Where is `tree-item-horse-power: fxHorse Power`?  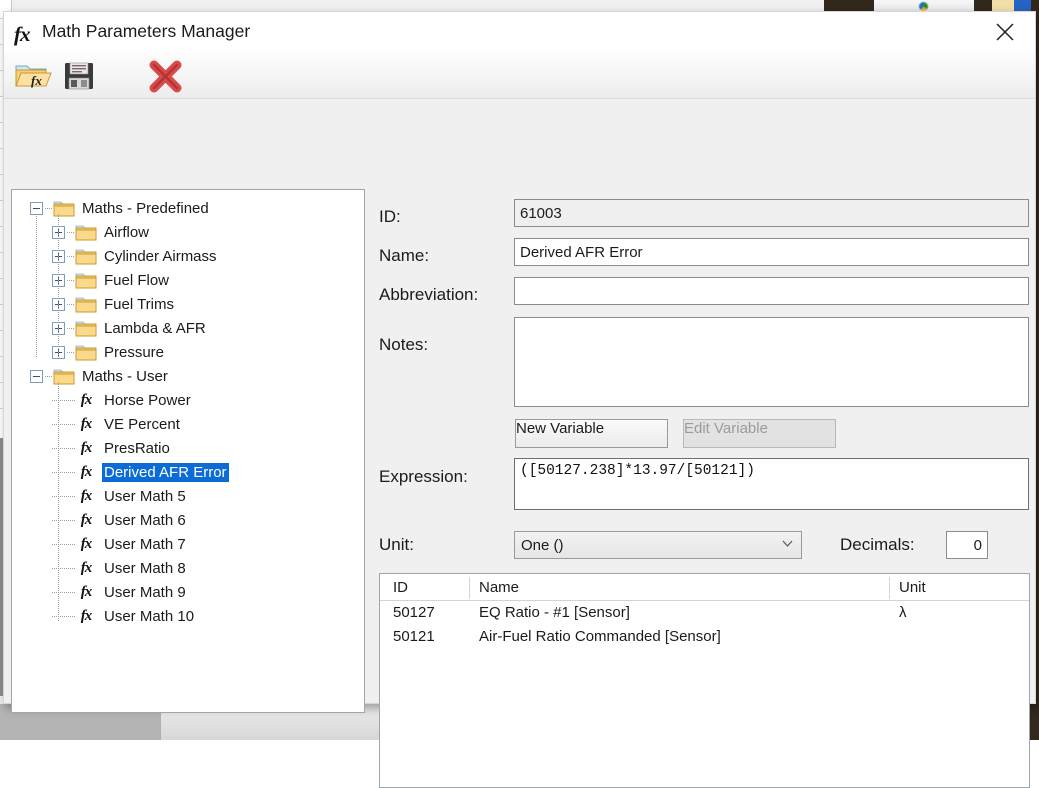 tree-item-horse-power: fxHorse Power is located at coordinates (188, 400).